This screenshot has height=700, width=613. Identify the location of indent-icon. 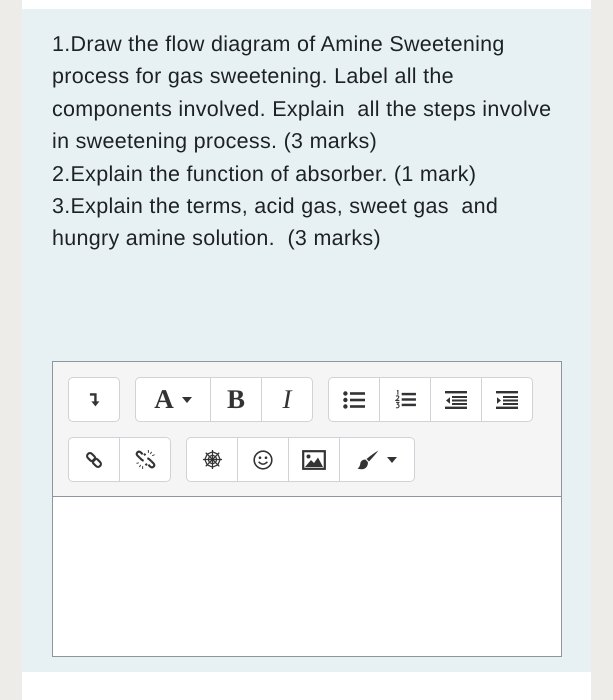
(507, 399).